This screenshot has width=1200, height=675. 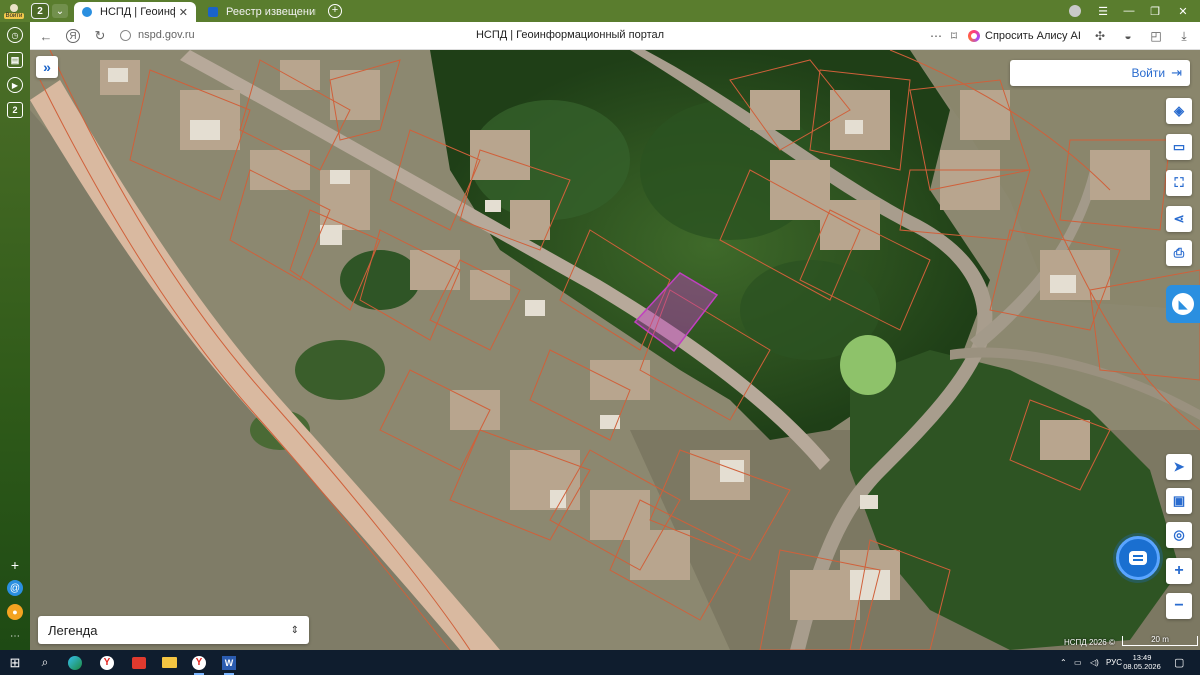 What do you see at coordinates (60, 11) in the screenshot?
I see `chevron-down-icon: ⌄` at bounding box center [60, 11].